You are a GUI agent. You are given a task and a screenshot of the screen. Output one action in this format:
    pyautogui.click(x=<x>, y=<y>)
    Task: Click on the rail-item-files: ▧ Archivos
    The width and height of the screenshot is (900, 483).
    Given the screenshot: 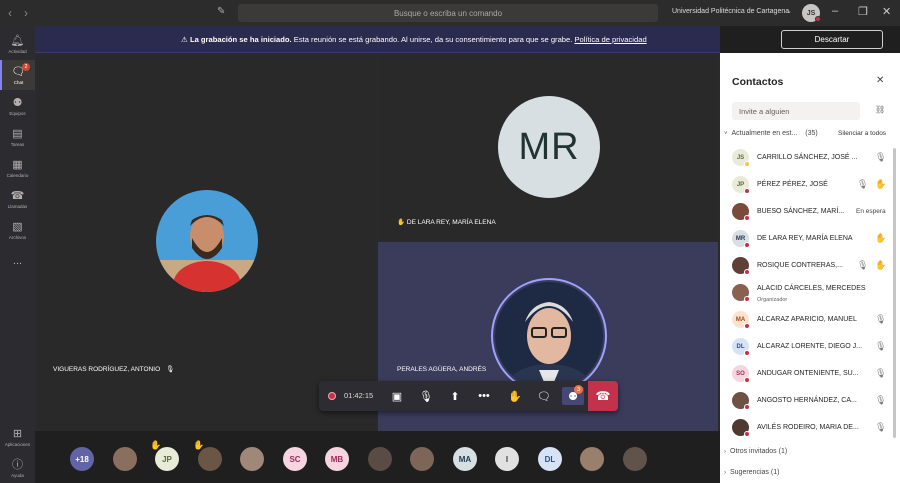 What is the action you would take?
    pyautogui.click(x=17, y=230)
    